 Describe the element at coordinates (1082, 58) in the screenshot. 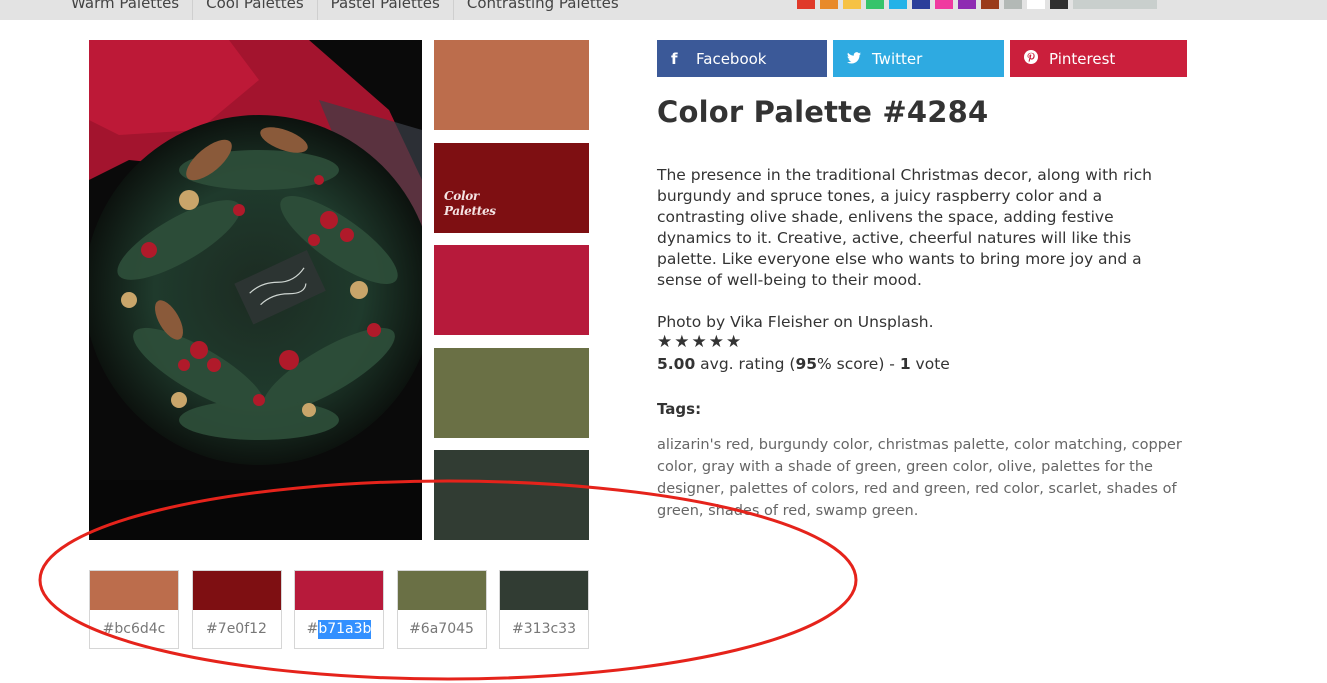

I see `pinterest-label: Pinterest` at that location.